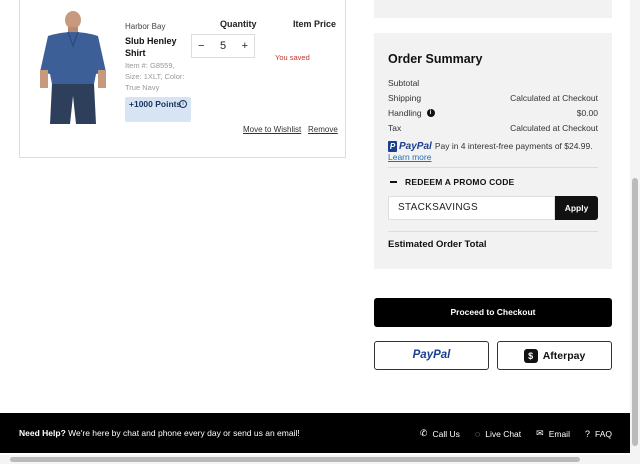  Describe the element at coordinates (245, 46) in the screenshot. I see `increase-quantity-button: +` at that location.